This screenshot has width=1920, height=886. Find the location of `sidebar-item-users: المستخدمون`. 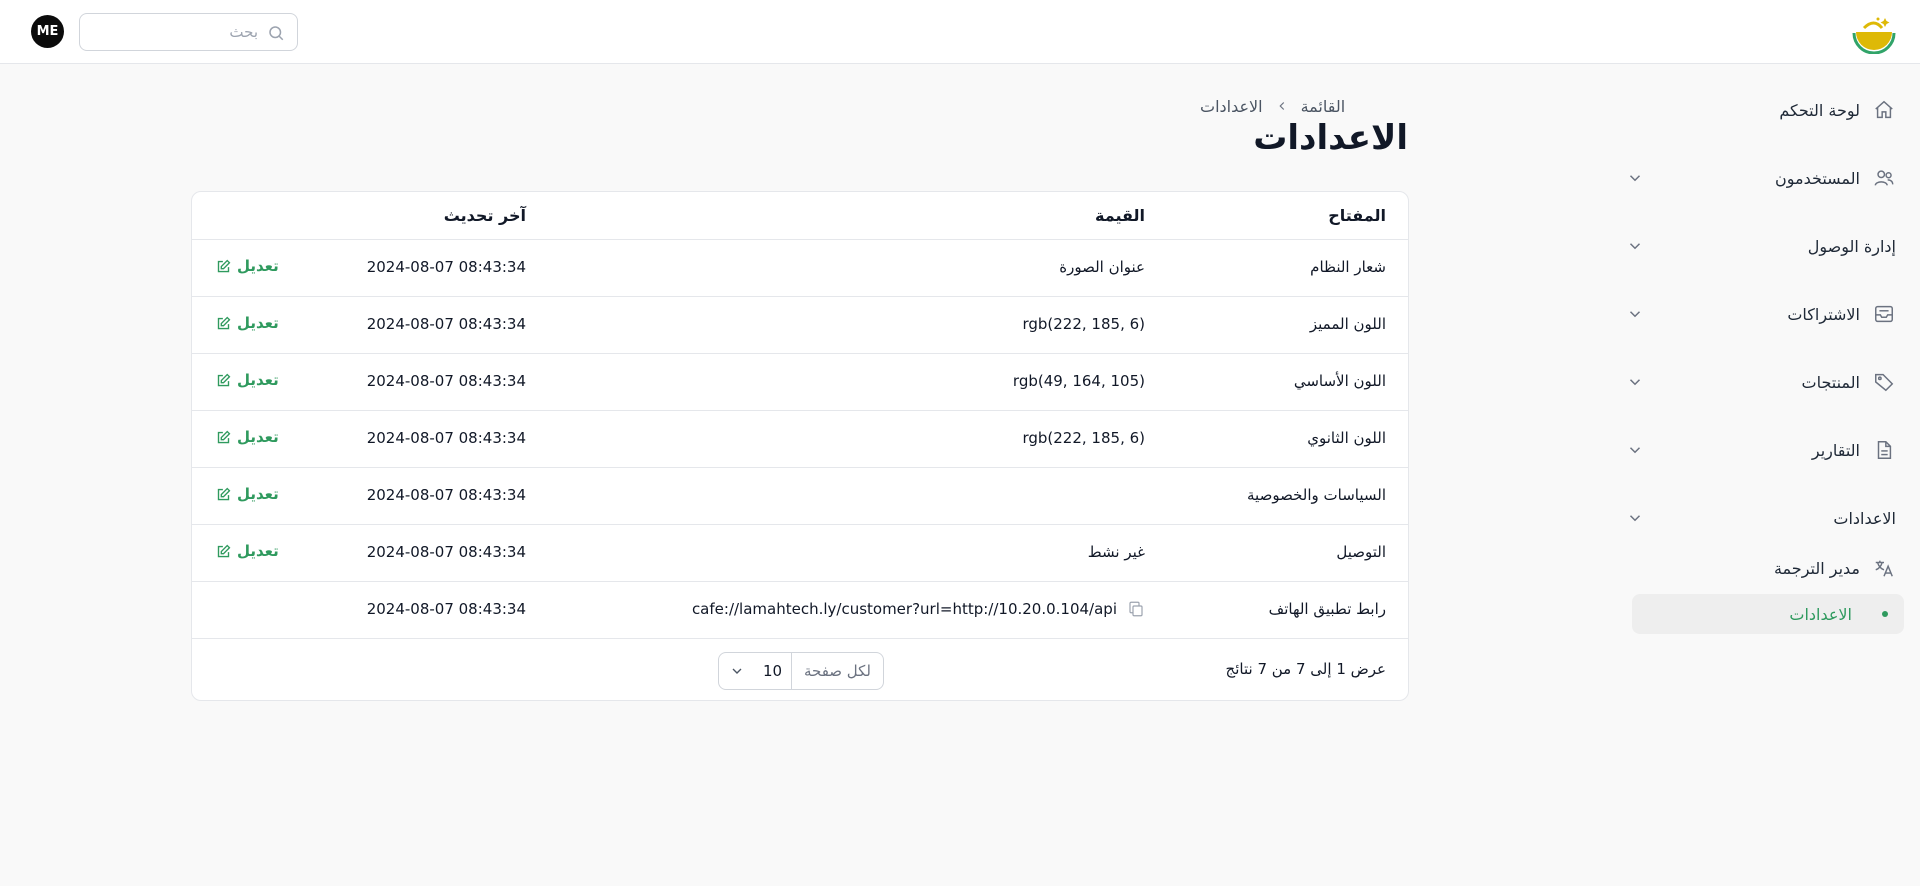

sidebar-item-users: المستخدمون is located at coordinates (1760, 178).